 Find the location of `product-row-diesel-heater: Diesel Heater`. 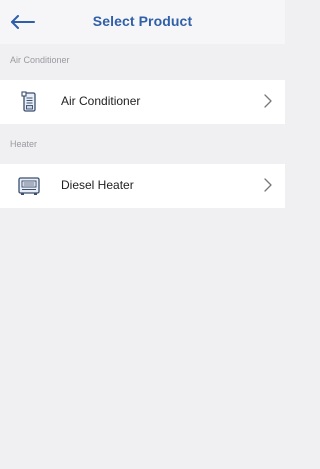

product-row-diesel-heater: Diesel Heater is located at coordinates (142, 186).